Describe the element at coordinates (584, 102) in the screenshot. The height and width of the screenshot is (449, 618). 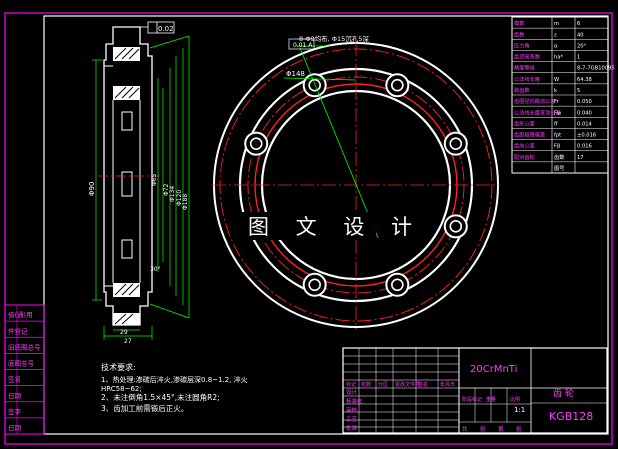
I see `gear-table-cell: 0.050` at that location.